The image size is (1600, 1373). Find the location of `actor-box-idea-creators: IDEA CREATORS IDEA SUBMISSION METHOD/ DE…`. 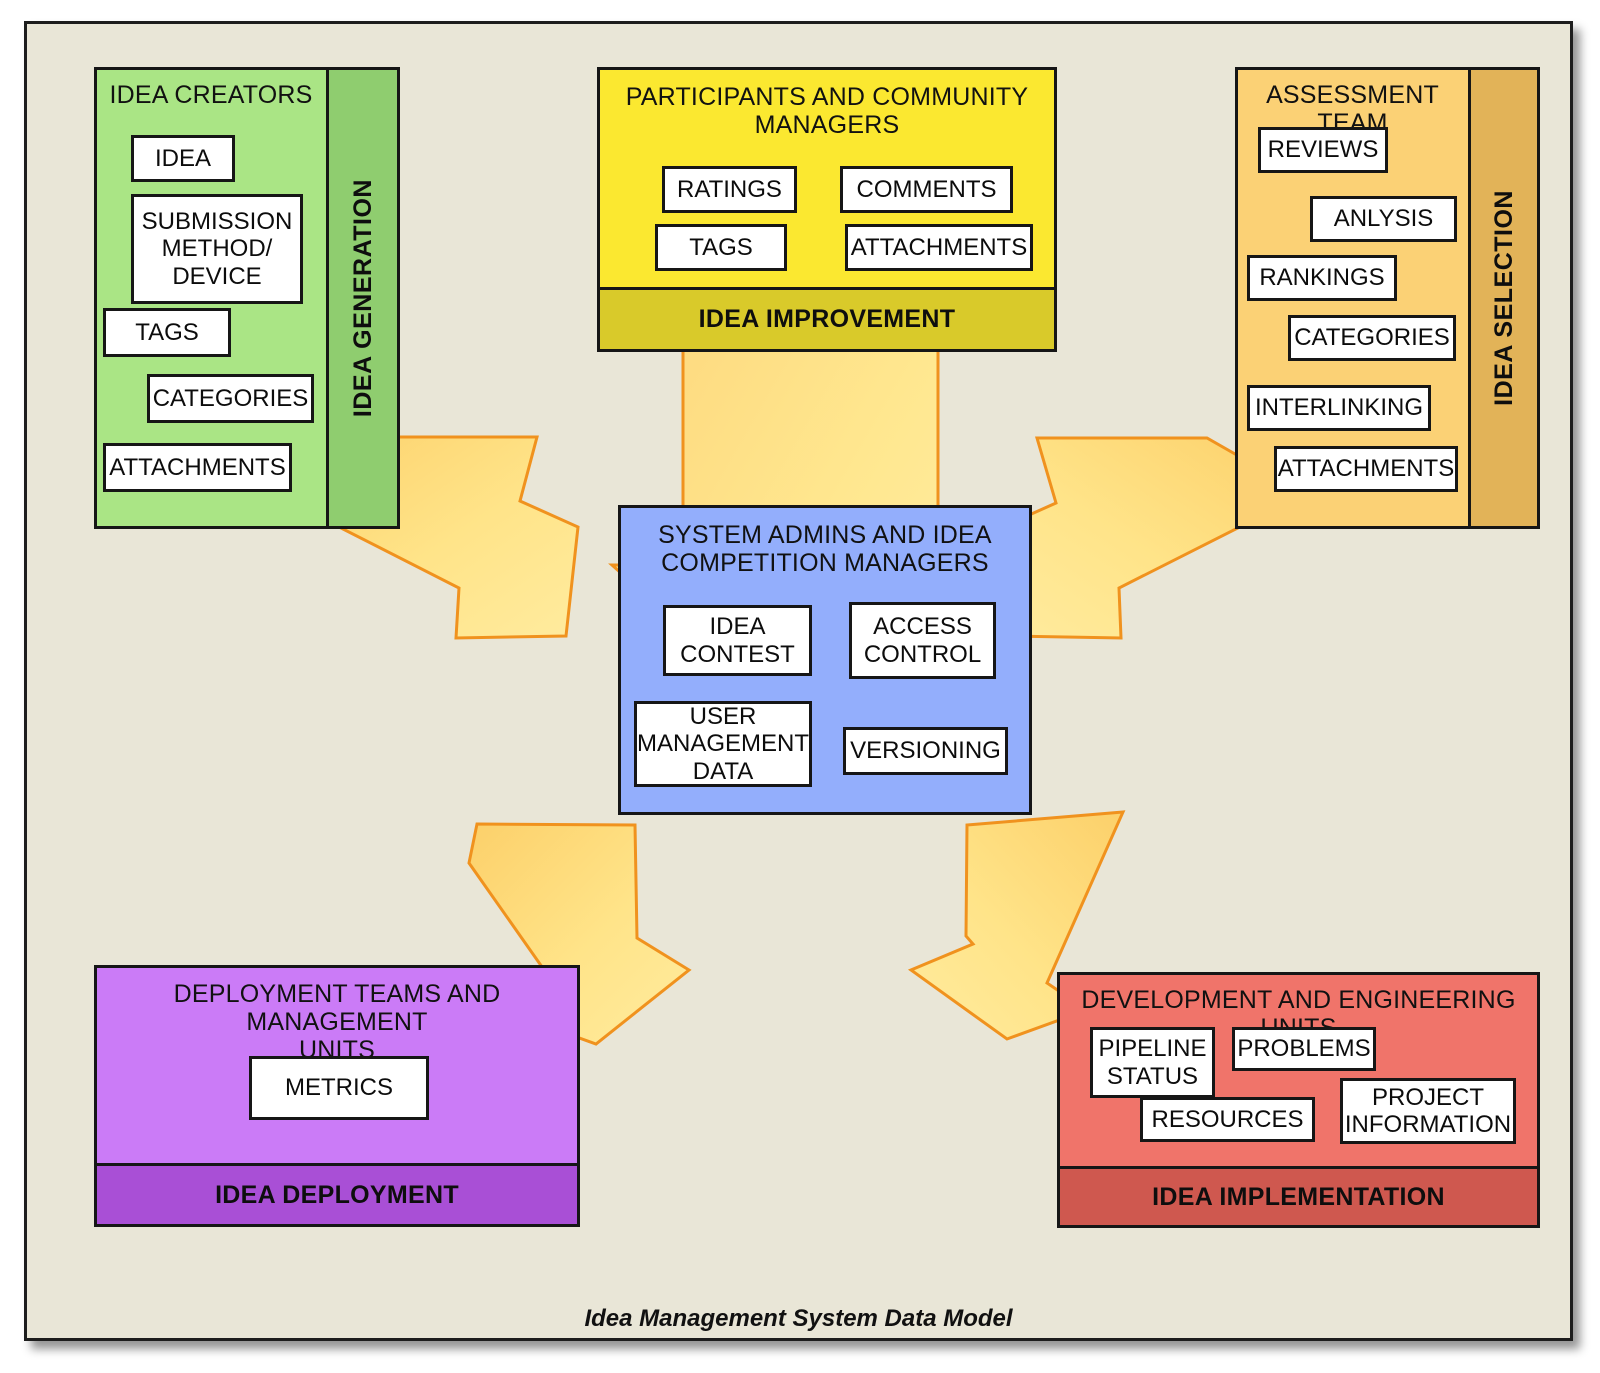

actor-box-idea-creators: IDEA CREATORS IDEA SUBMISSION METHOD/ DE… is located at coordinates (247, 298).